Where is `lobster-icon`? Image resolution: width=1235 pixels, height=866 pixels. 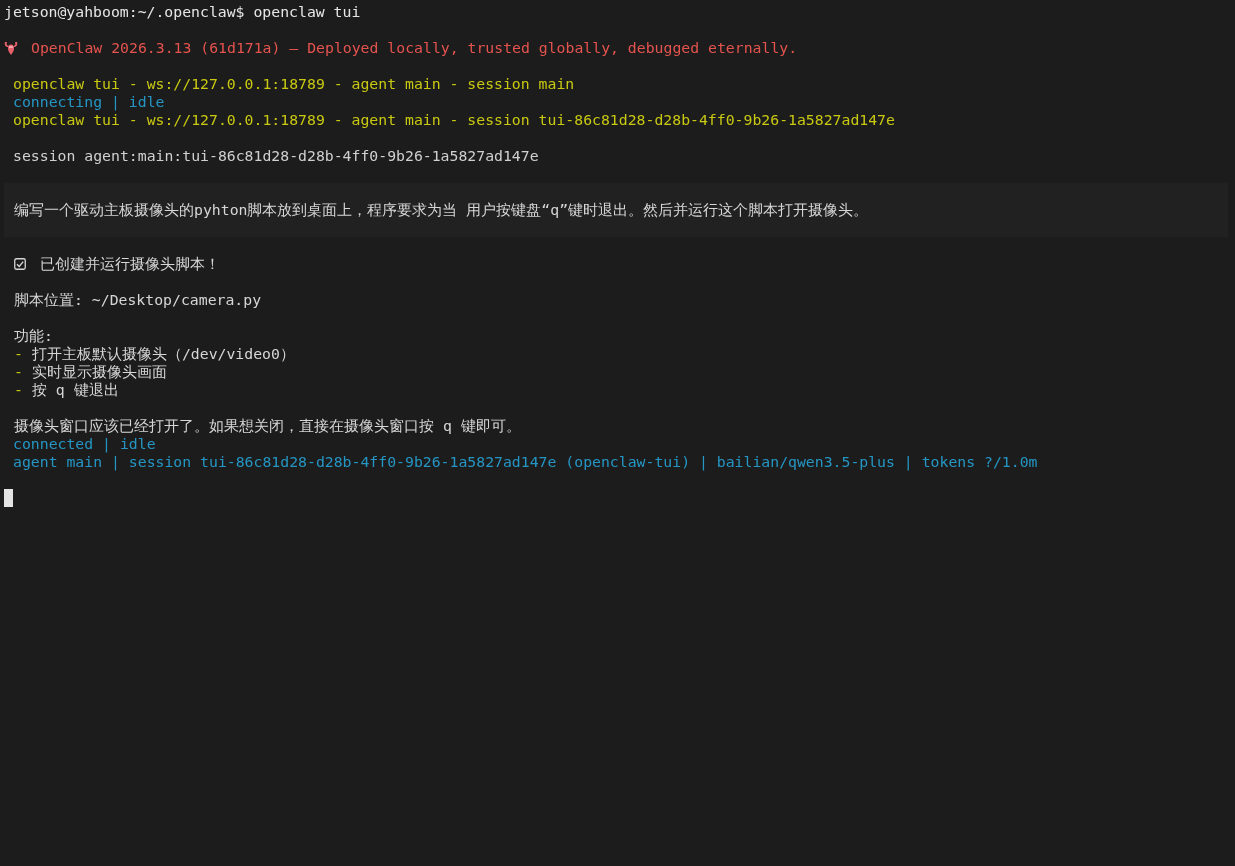 lobster-icon is located at coordinates (11, 48).